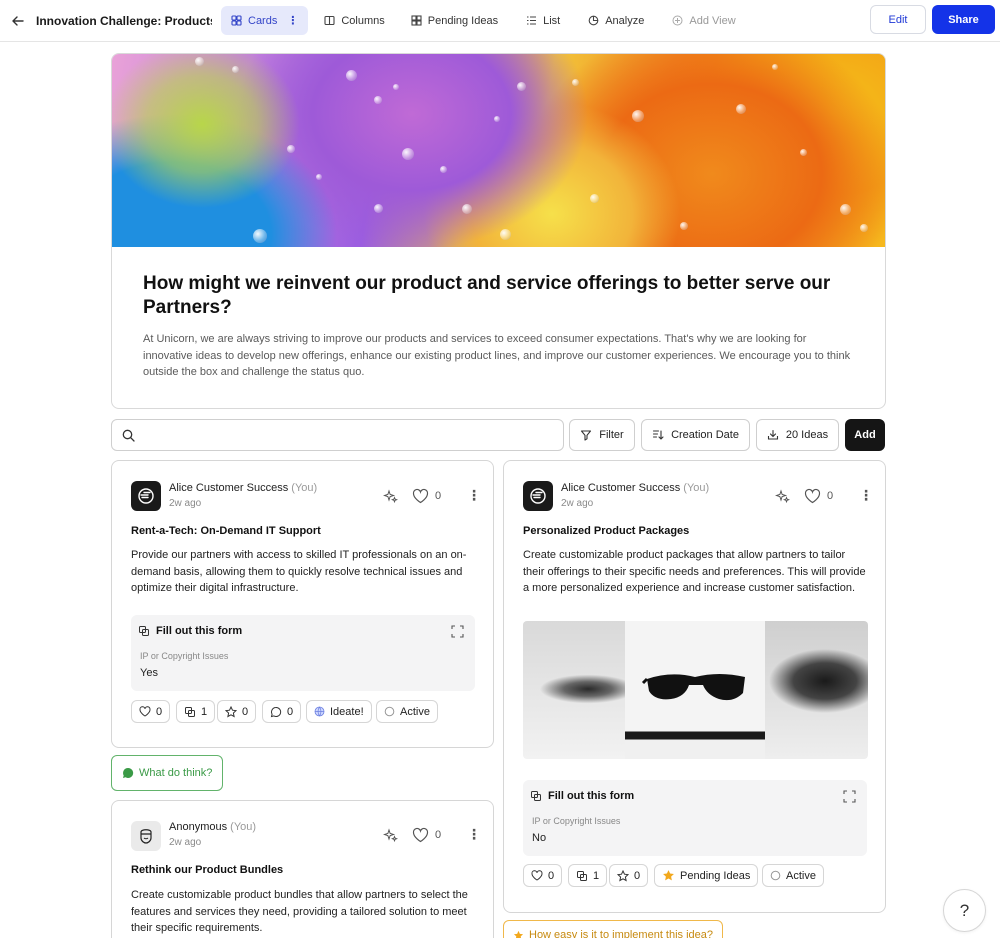  Describe the element at coordinates (265, 20) in the screenshot. I see `tab-cards: Cards ⋮` at that location.